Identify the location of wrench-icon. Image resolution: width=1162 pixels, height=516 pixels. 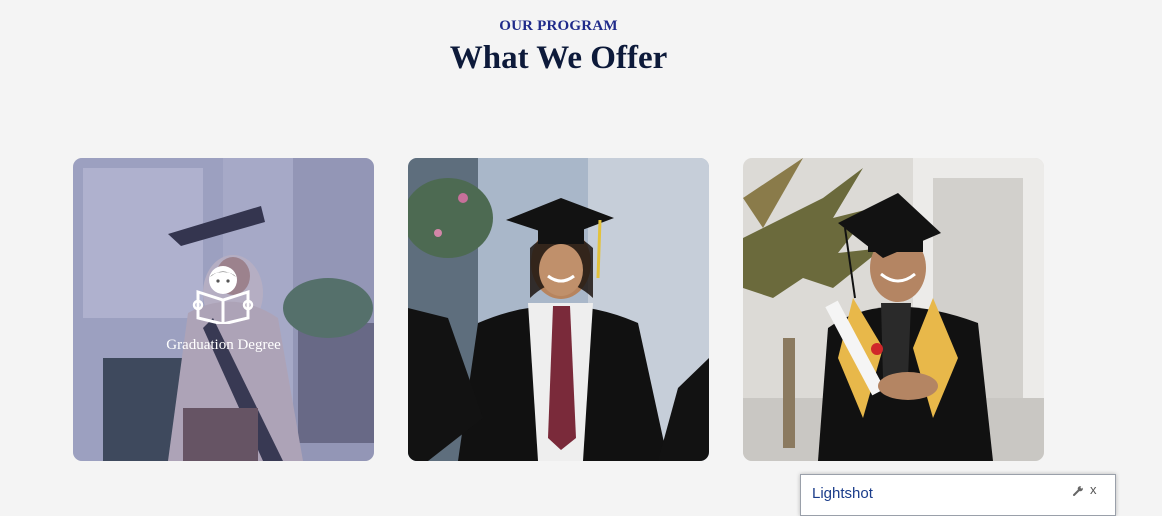
(1078, 491).